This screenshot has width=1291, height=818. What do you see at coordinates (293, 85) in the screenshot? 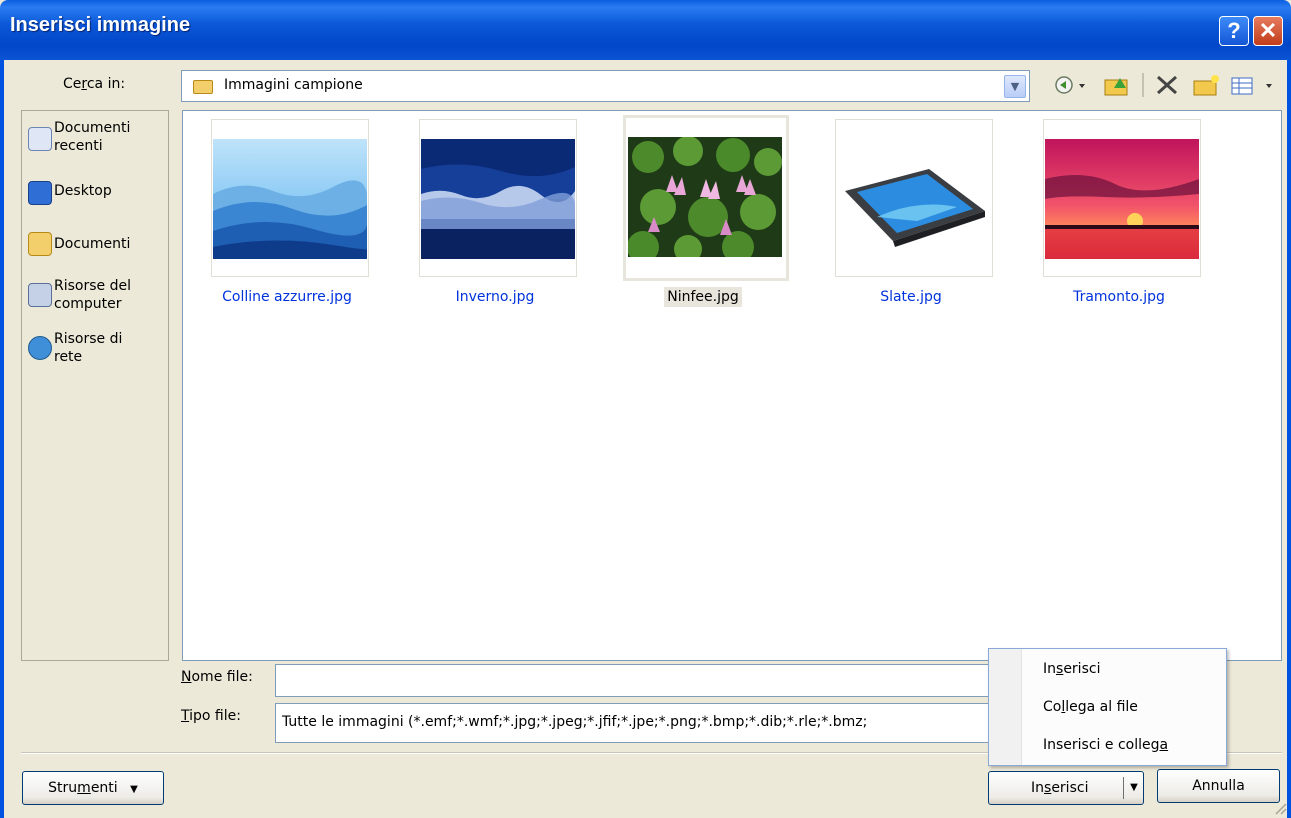
I see `look-in-value: Immagini campione` at bounding box center [293, 85].